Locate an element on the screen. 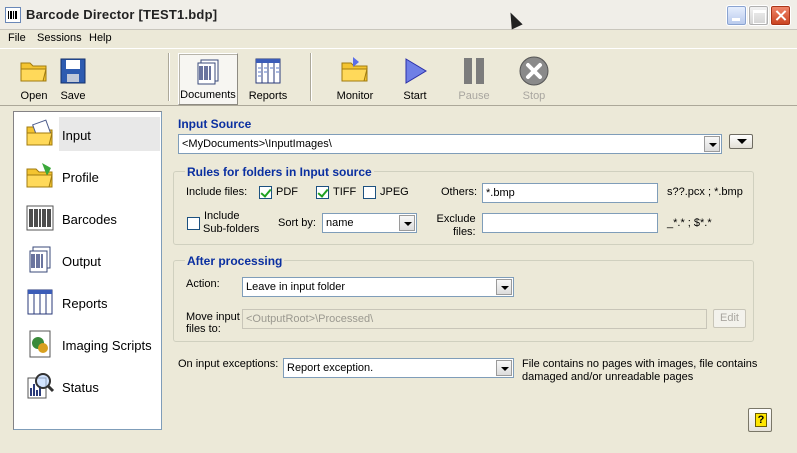 This screenshot has height=453, width=797. input-source-combo: <MyDocuments>\InputImages\ is located at coordinates (450, 144).